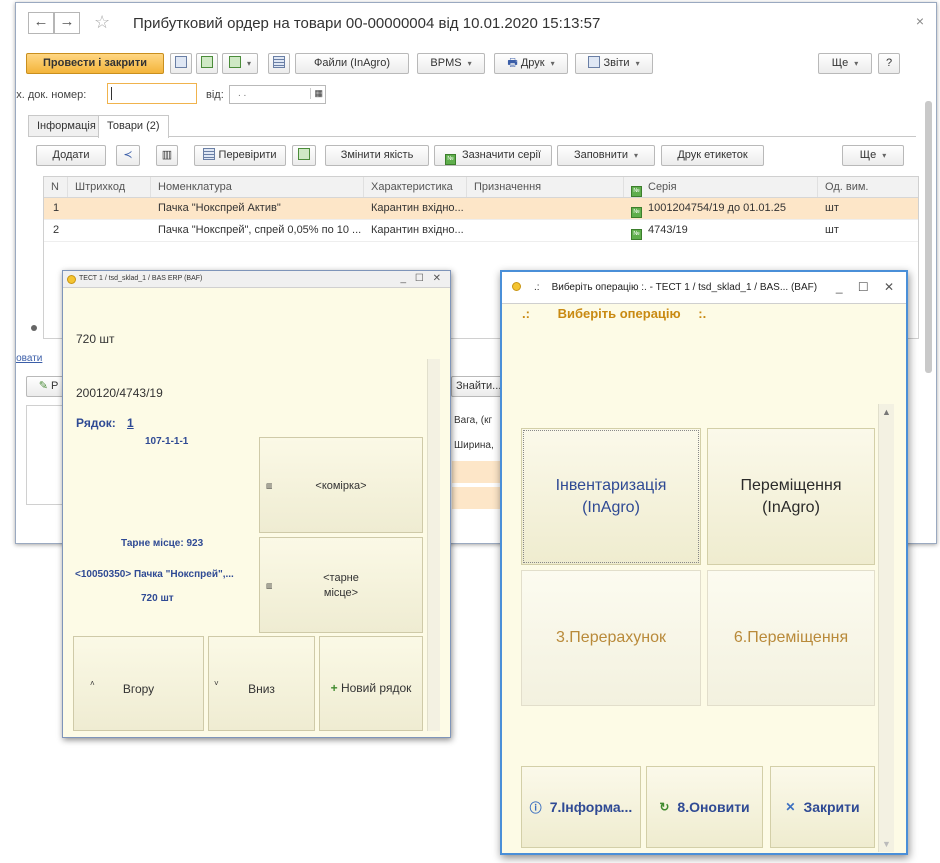 The height and width of the screenshot is (863, 940). I want to click on post-icon, so click(207, 62).